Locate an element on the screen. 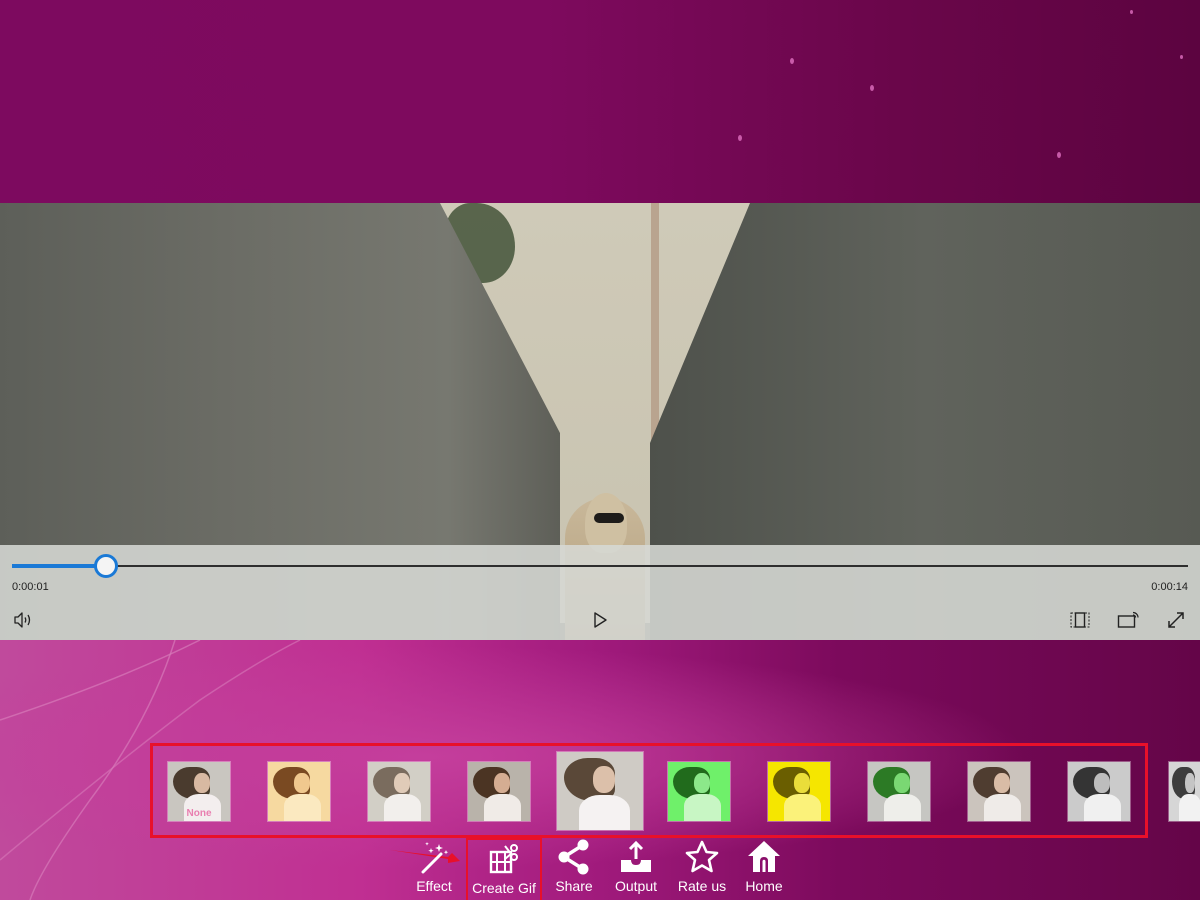 This screenshot has height=900, width=1200. film-scissors-icon is located at coordinates (503, 859).